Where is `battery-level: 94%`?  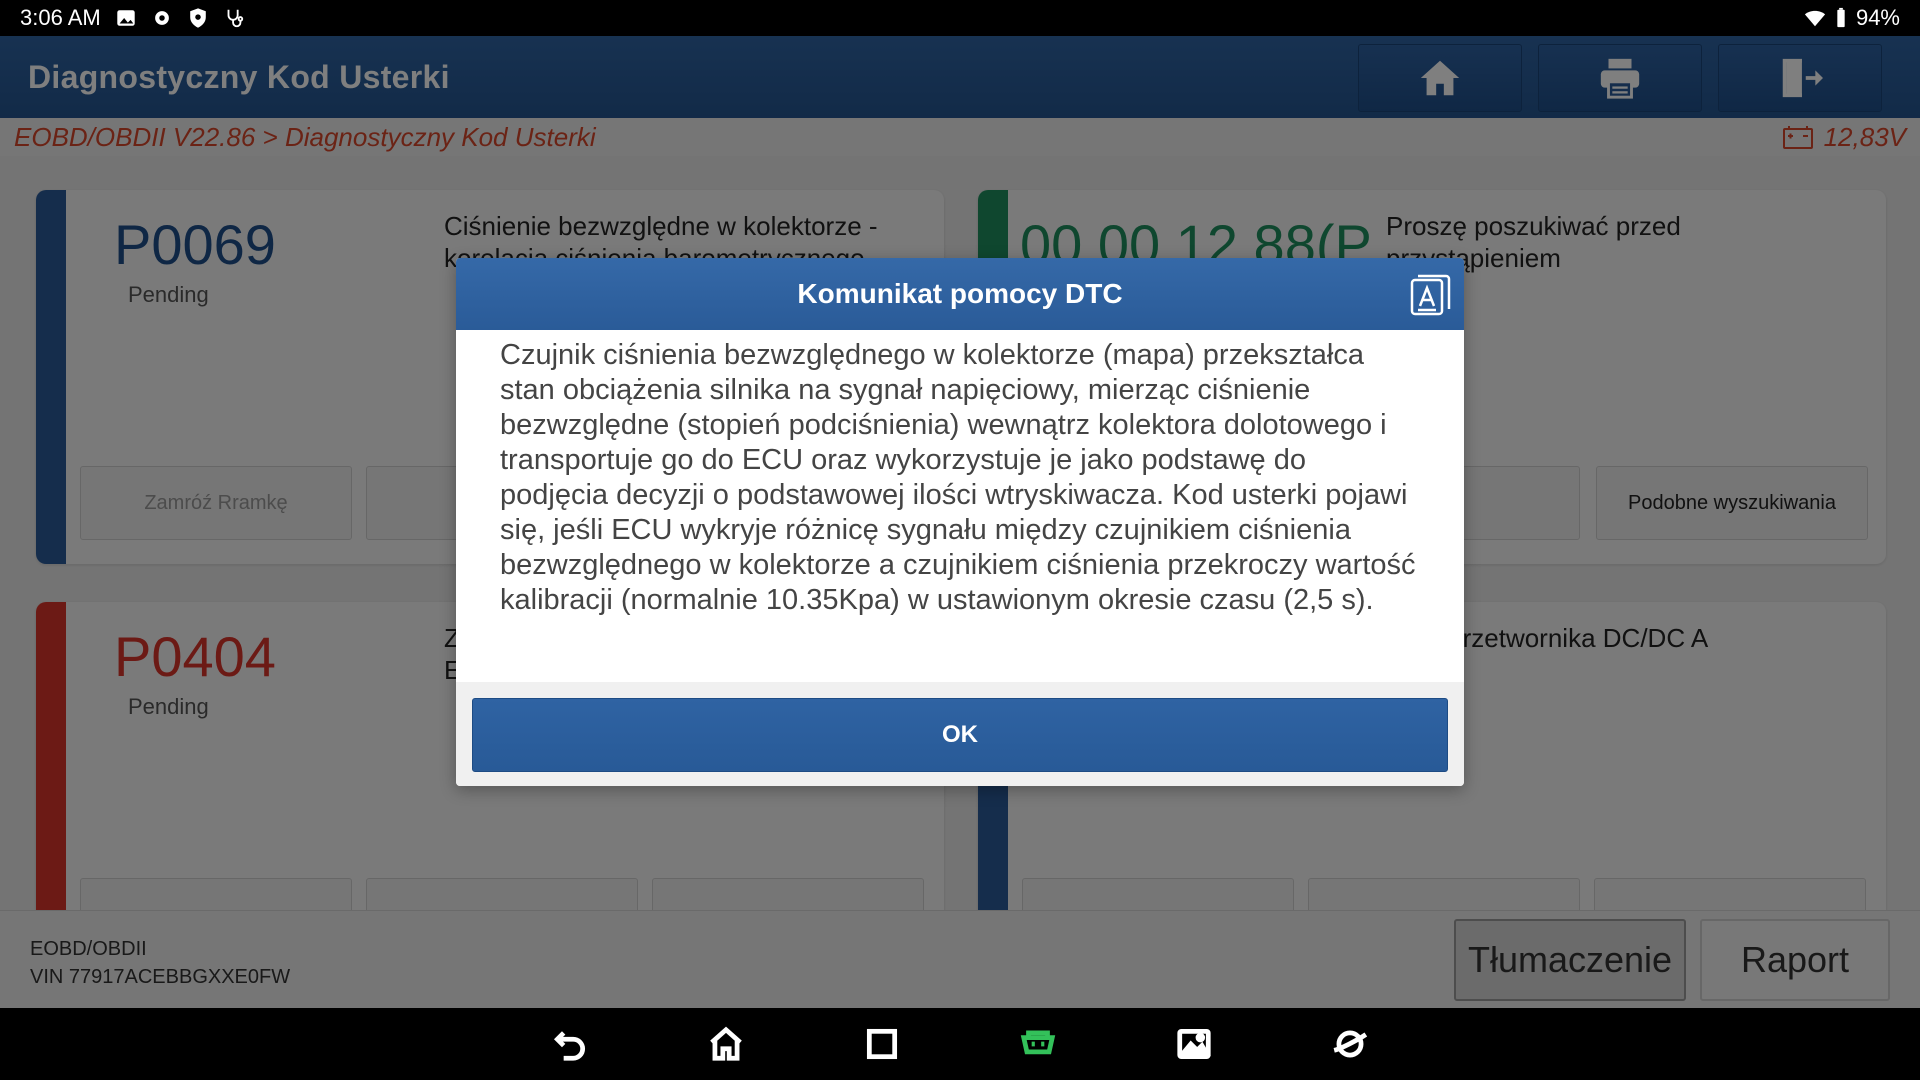 battery-level: 94% is located at coordinates (1877, 17).